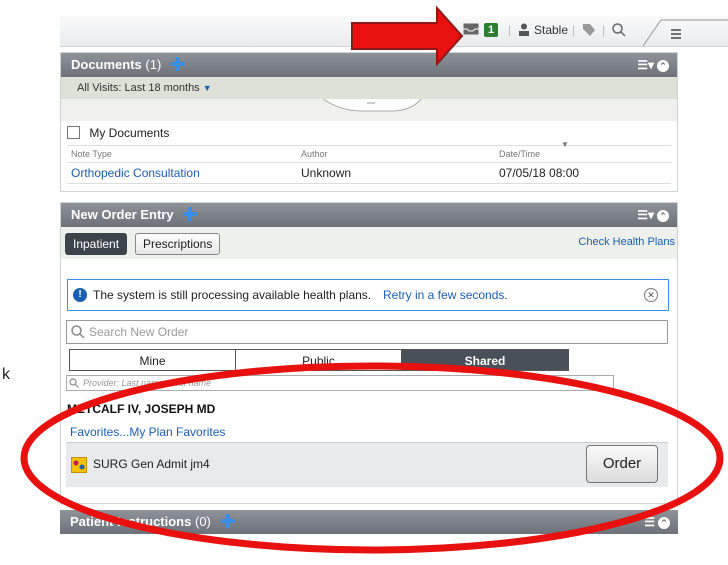 The image size is (728, 565). I want to click on notification-badge: 1, so click(491, 30).